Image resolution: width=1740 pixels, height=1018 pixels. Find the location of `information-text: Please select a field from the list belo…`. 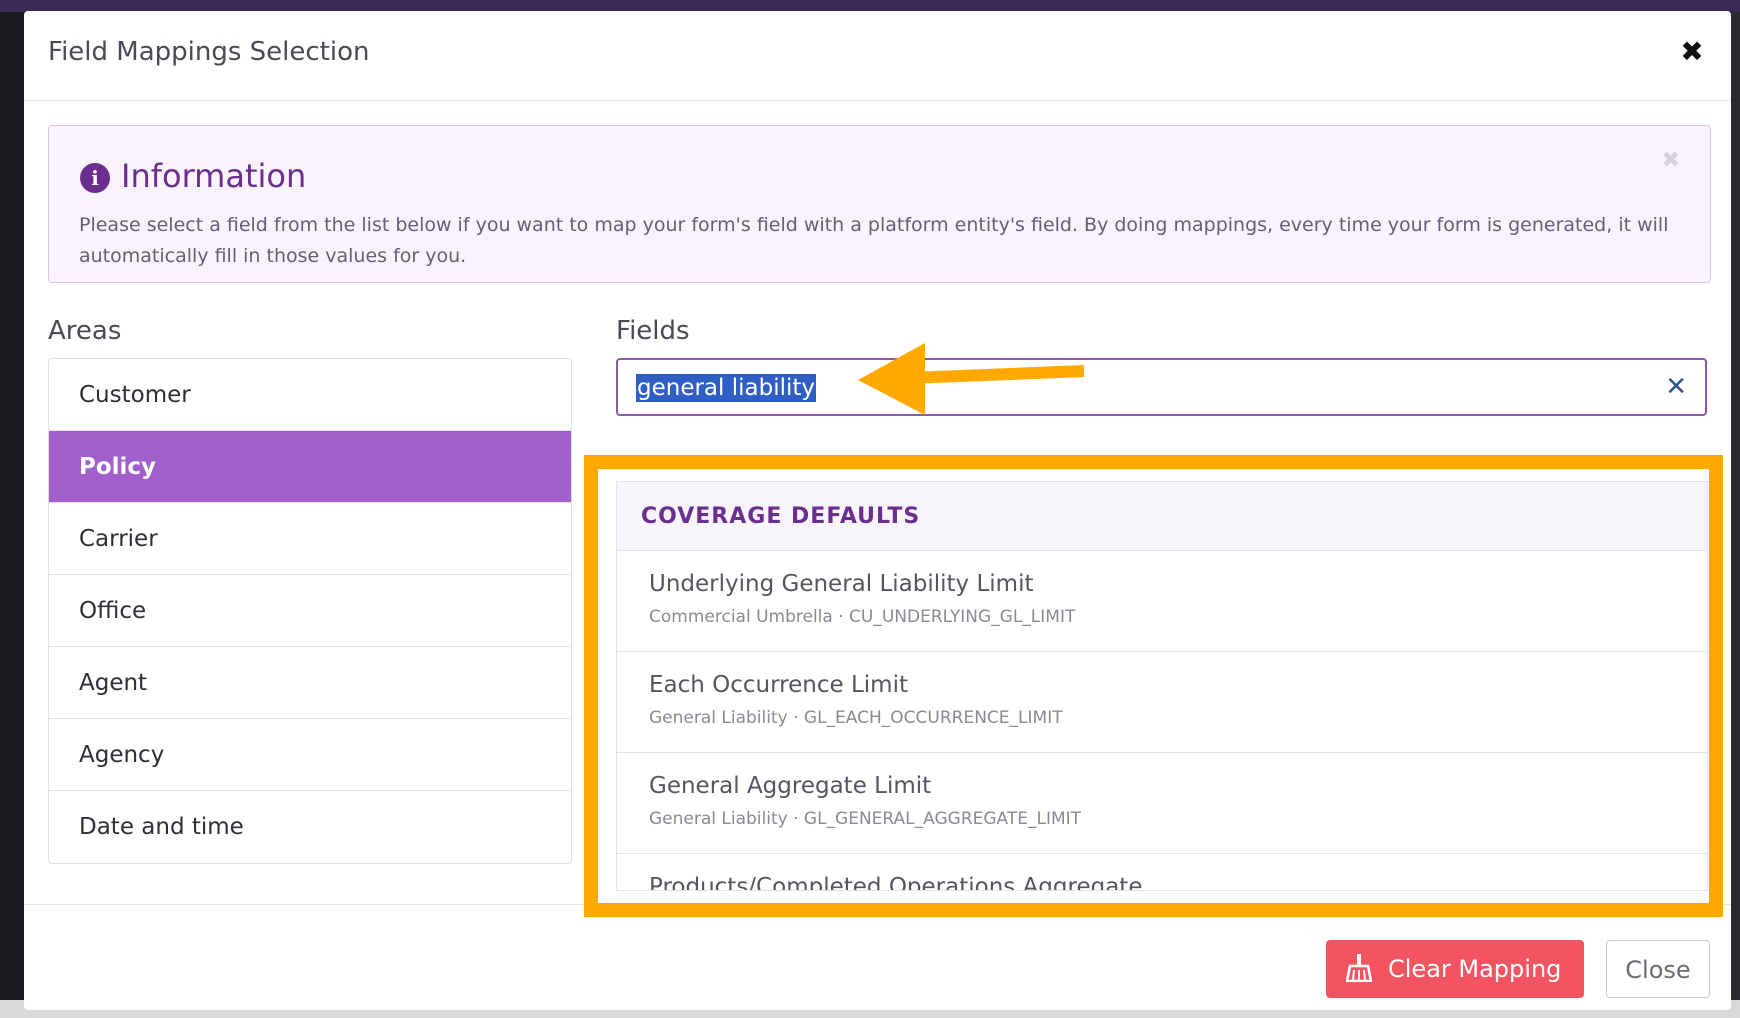

information-text: Please select a field from the list belo… is located at coordinates (874, 240).